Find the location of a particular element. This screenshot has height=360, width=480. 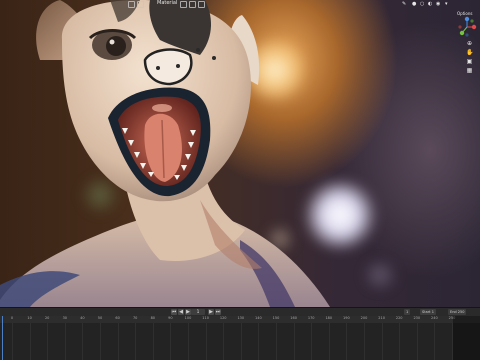

ruler-tick-label: 230 is located at coordinates (417, 318).